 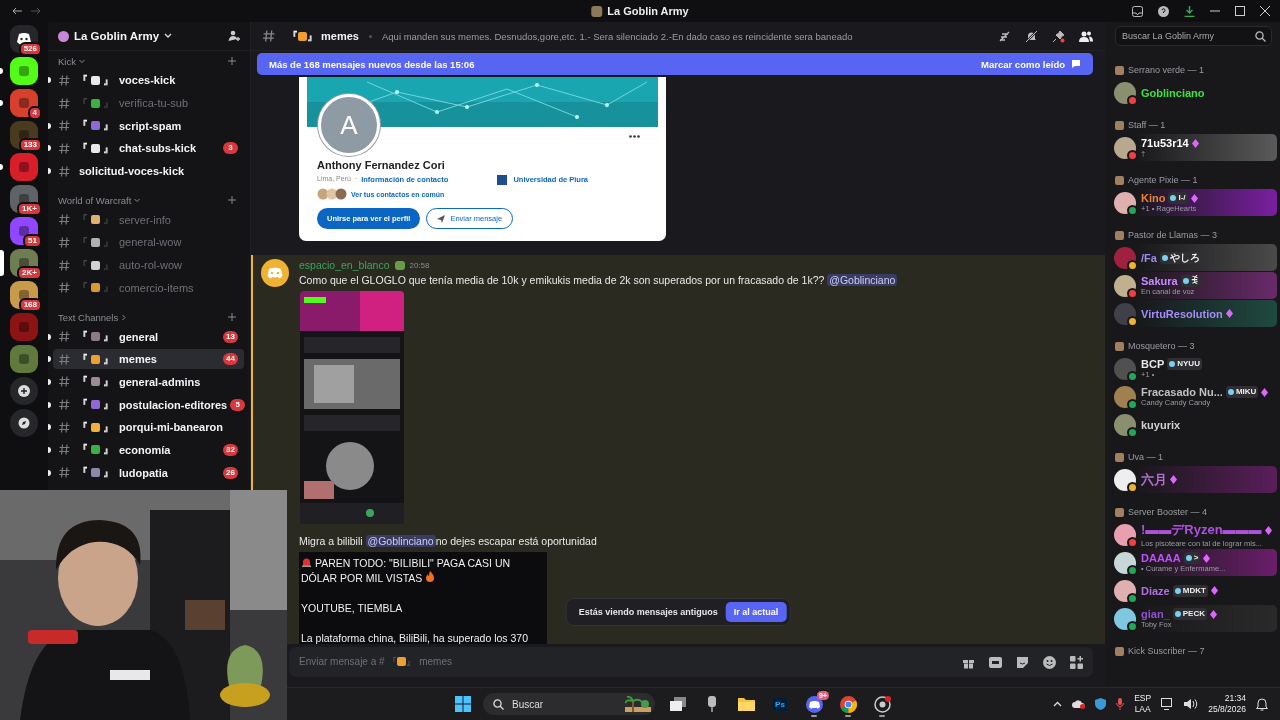 What do you see at coordinates (1194, 257) in the screenshot?
I see `member-item: /Fa やしろ` at bounding box center [1194, 257].